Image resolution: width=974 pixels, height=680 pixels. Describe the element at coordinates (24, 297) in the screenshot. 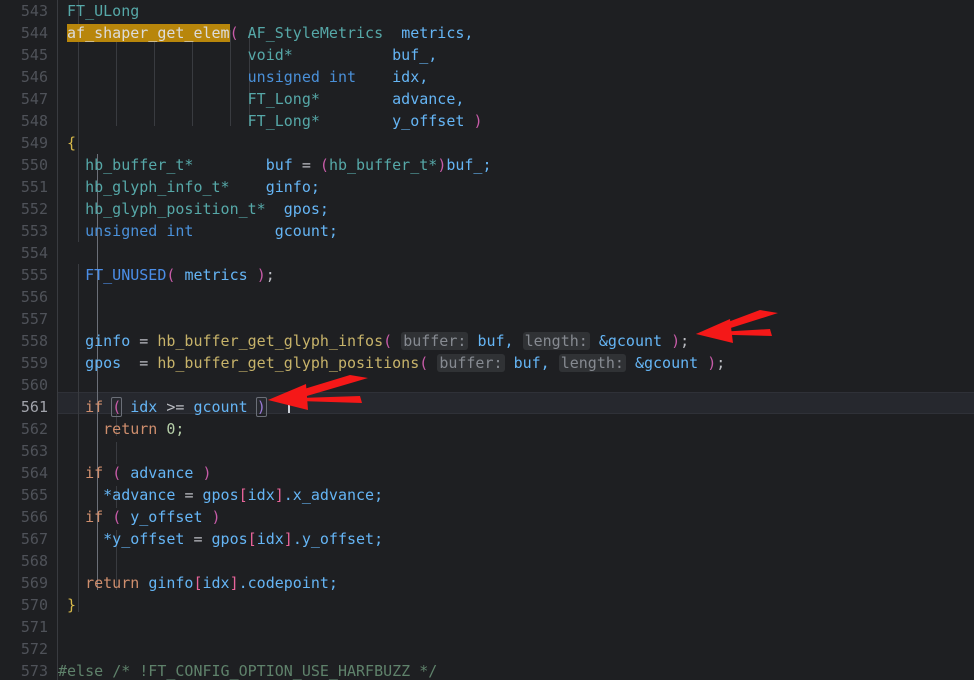

I see `line-number: 556` at that location.